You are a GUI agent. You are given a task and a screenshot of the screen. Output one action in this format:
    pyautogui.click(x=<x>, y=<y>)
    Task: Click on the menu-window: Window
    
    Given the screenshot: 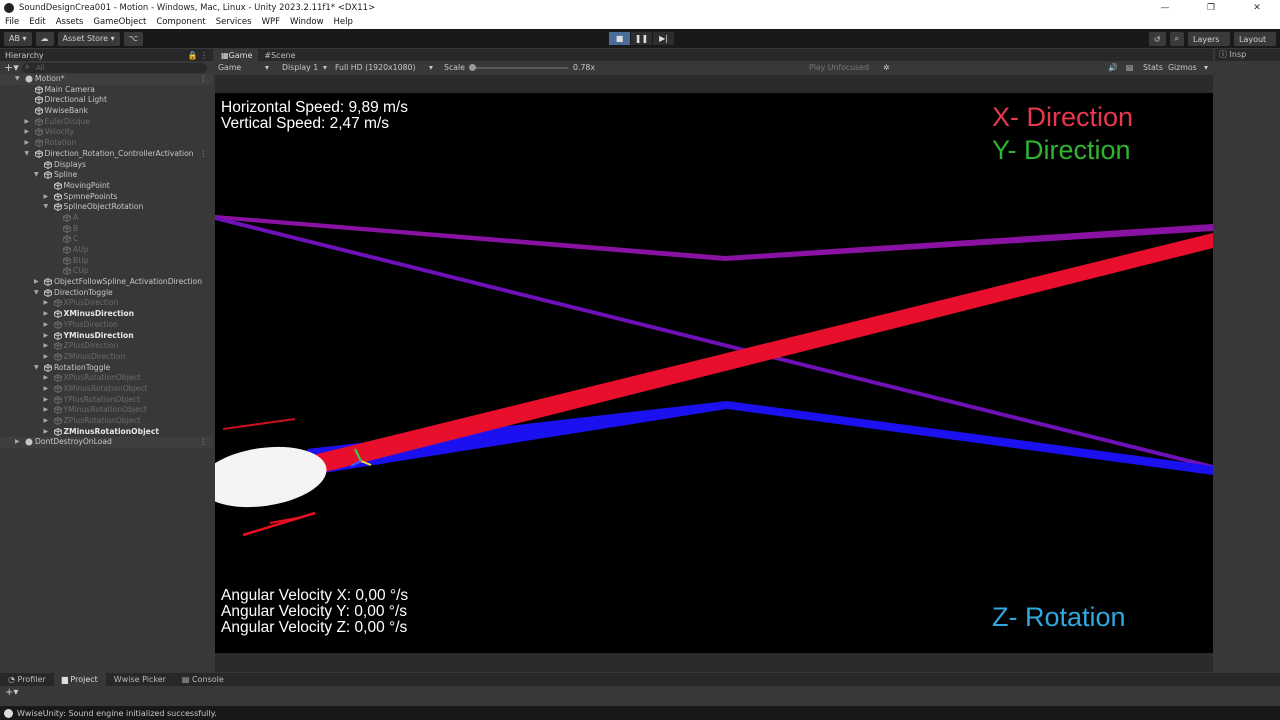 What is the action you would take?
    pyautogui.click(x=307, y=22)
    